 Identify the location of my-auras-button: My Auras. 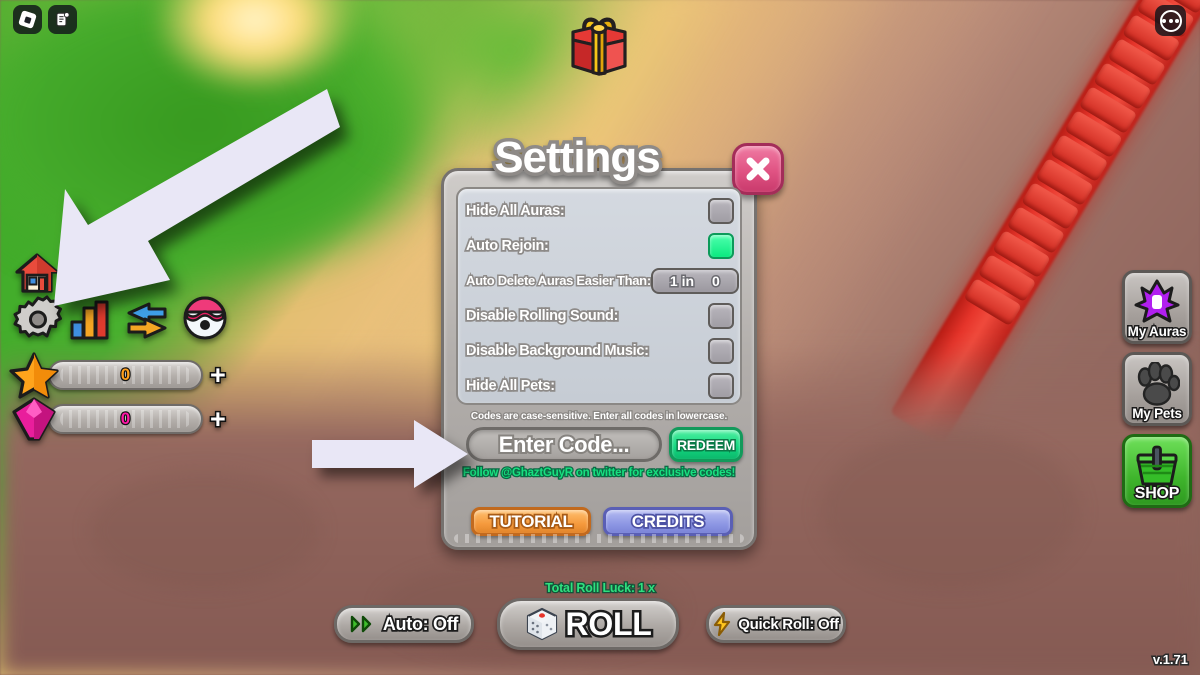
(1157, 307).